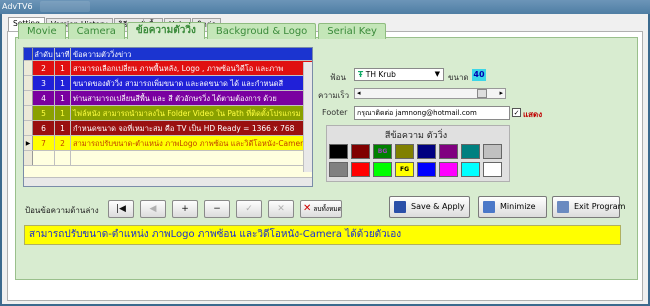 Image resolution: width=650 pixels, height=306 pixels. What do you see at coordinates (44, 128) in the screenshot?
I see `row-order-cell: 6` at bounding box center [44, 128].